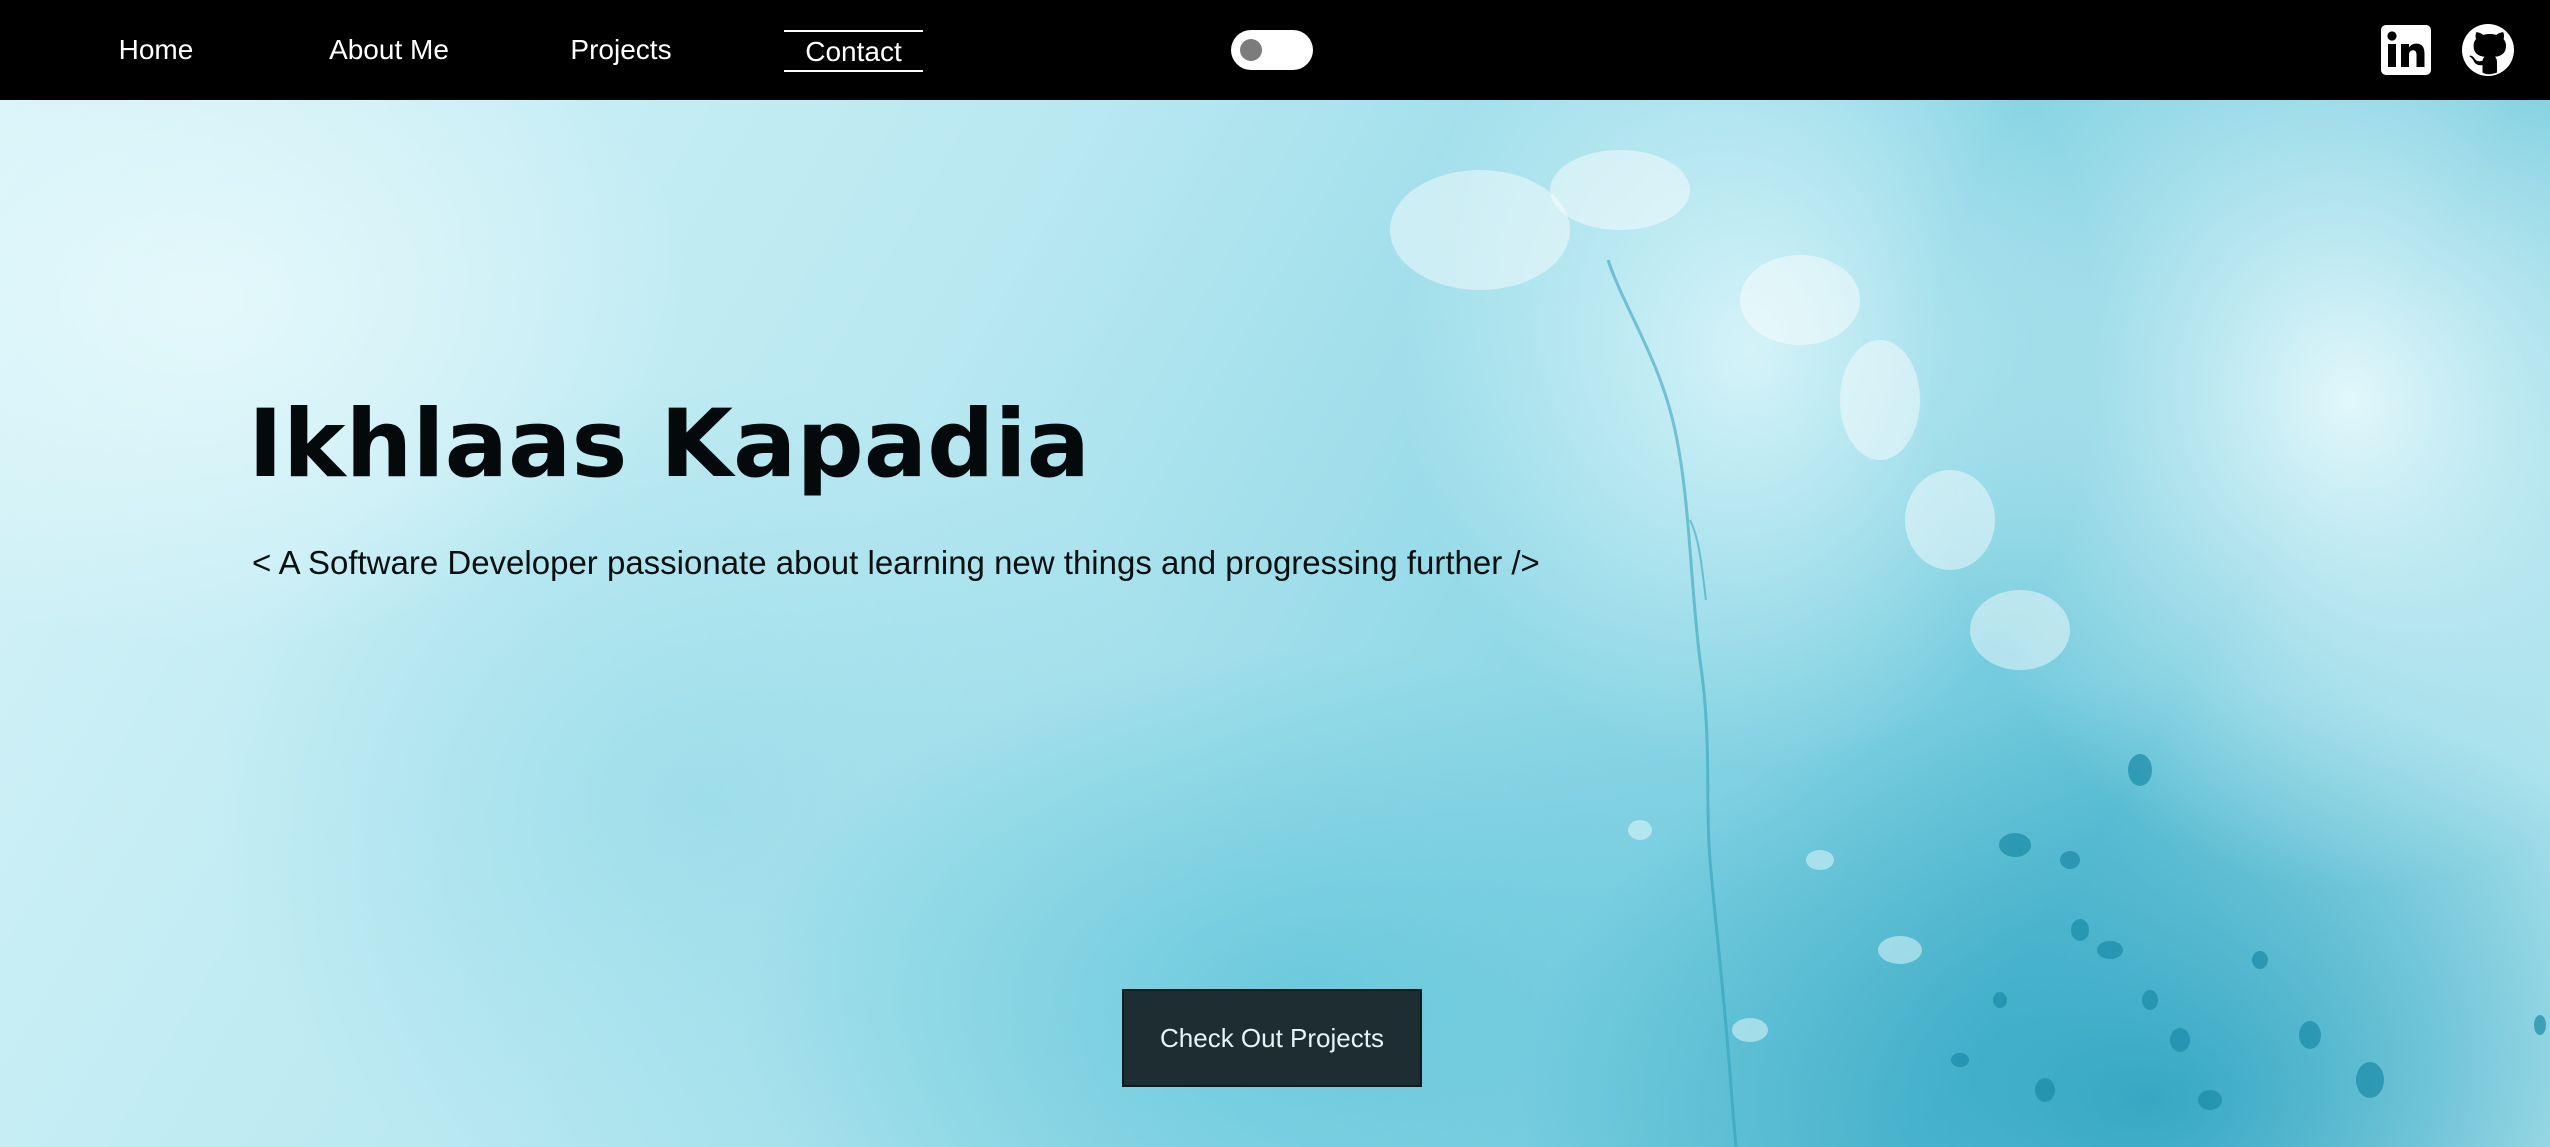 Image resolution: width=2550 pixels, height=1147 pixels. What do you see at coordinates (1251, 50) in the screenshot?
I see `toggle-knob` at bounding box center [1251, 50].